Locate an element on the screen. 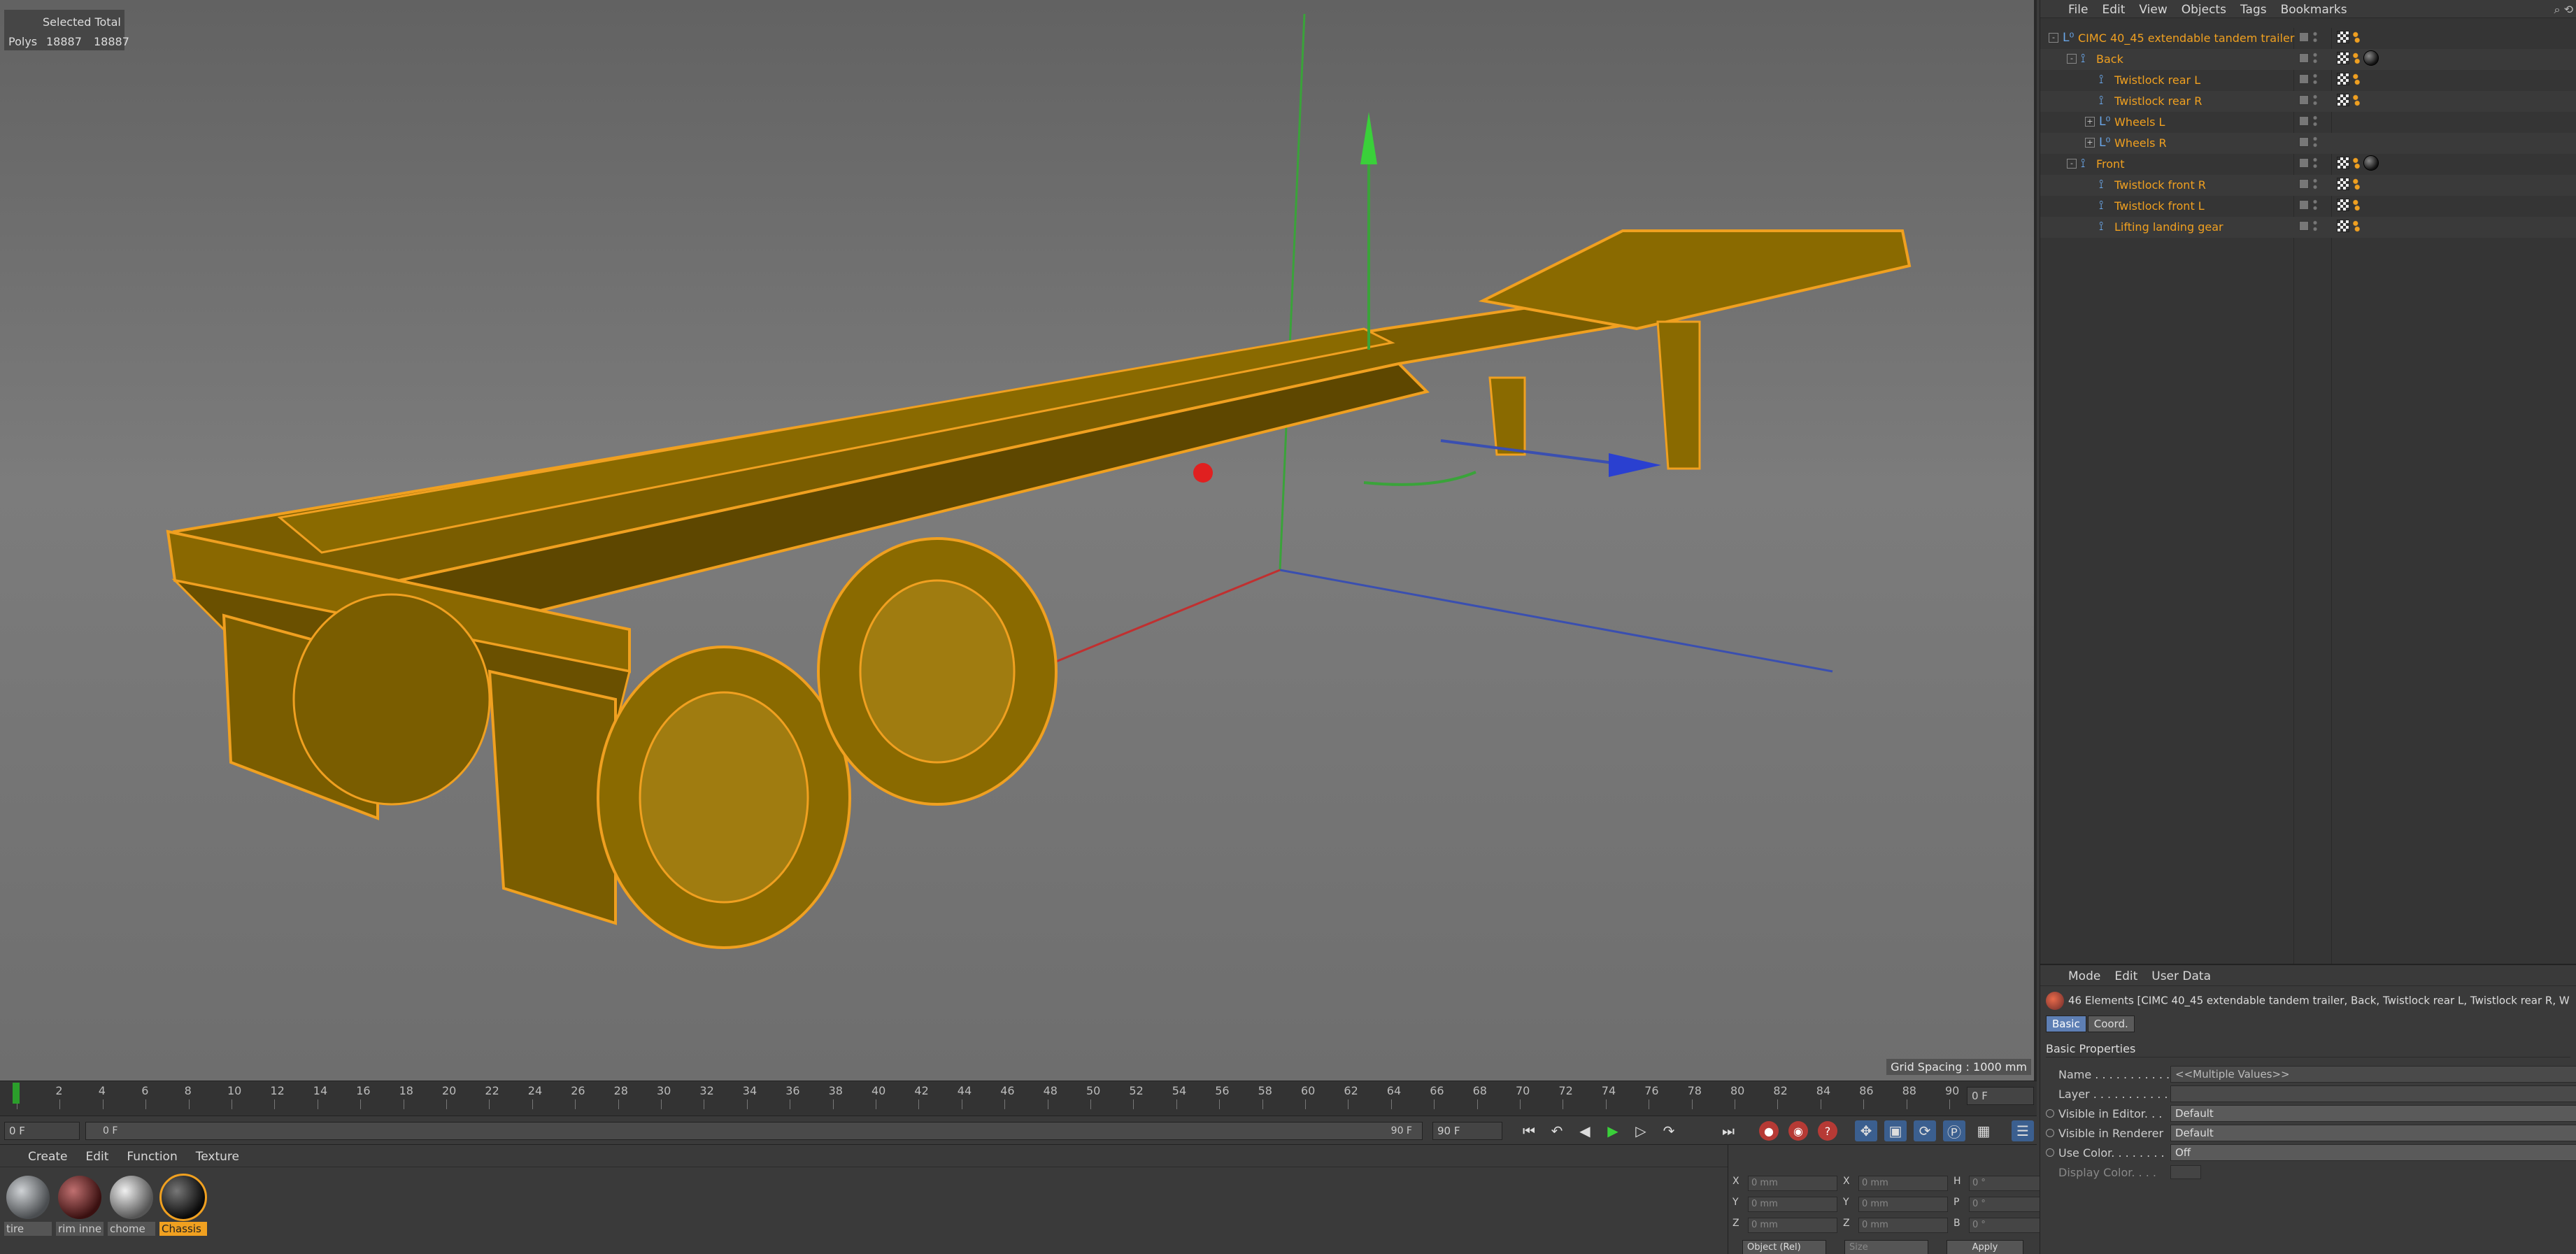  previous-key-icon: ↶ is located at coordinates (1557, 1130).